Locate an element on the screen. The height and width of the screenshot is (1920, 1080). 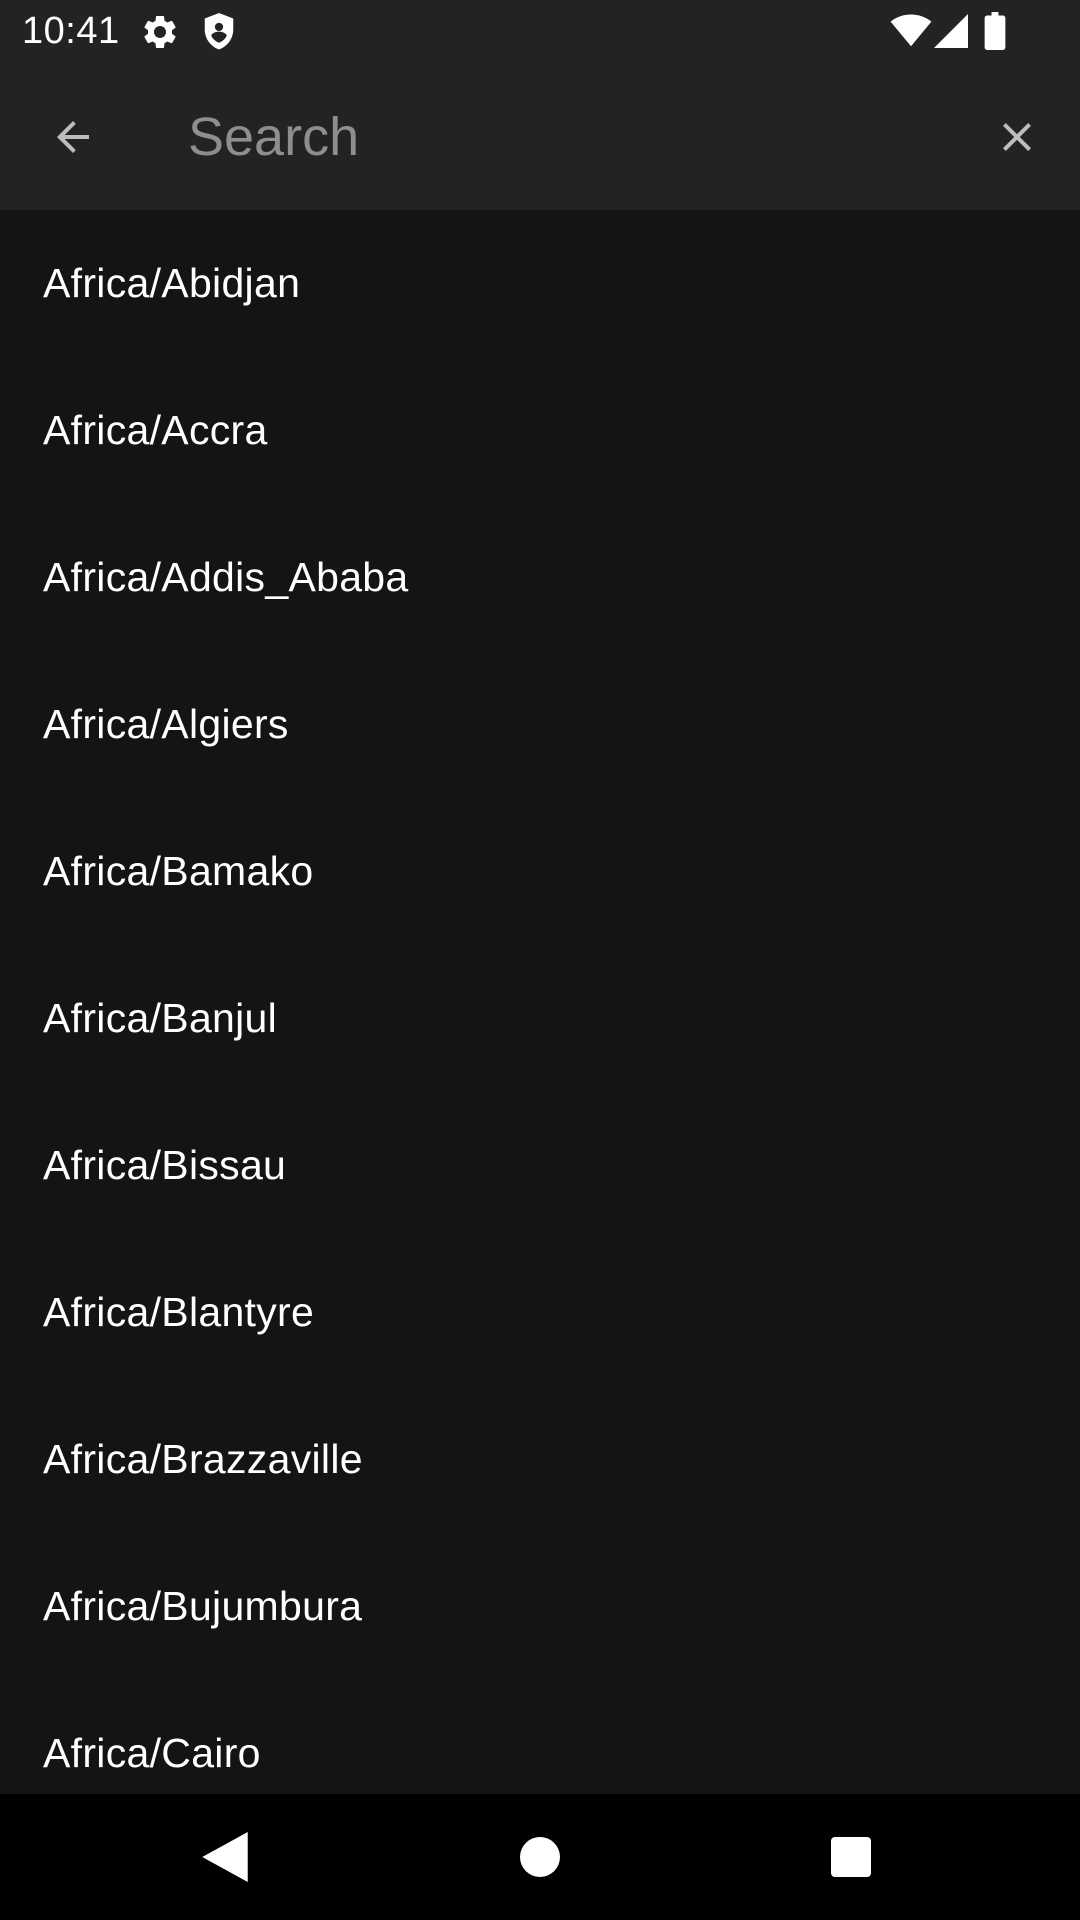
timezone-label: Africa/Addis_Ababa is located at coordinates (226, 577).